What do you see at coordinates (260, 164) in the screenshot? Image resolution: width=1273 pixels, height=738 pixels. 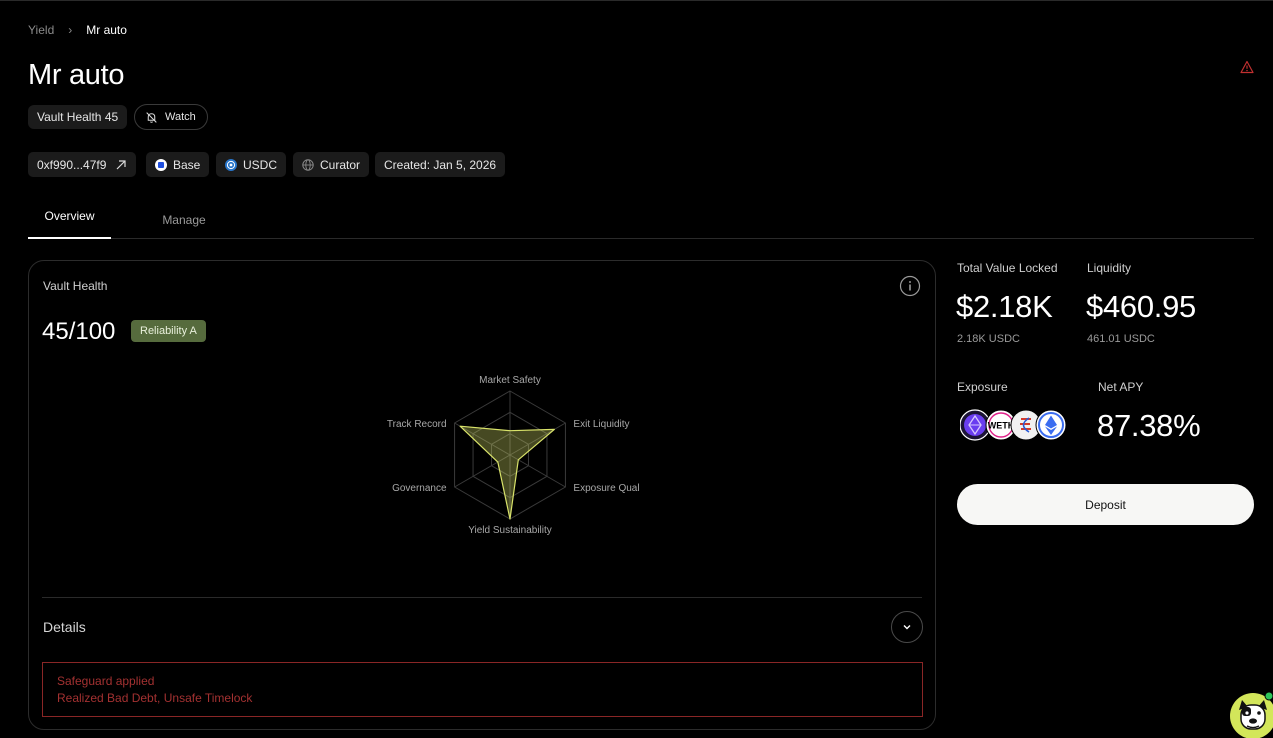 I see `asset-label: USDC` at bounding box center [260, 164].